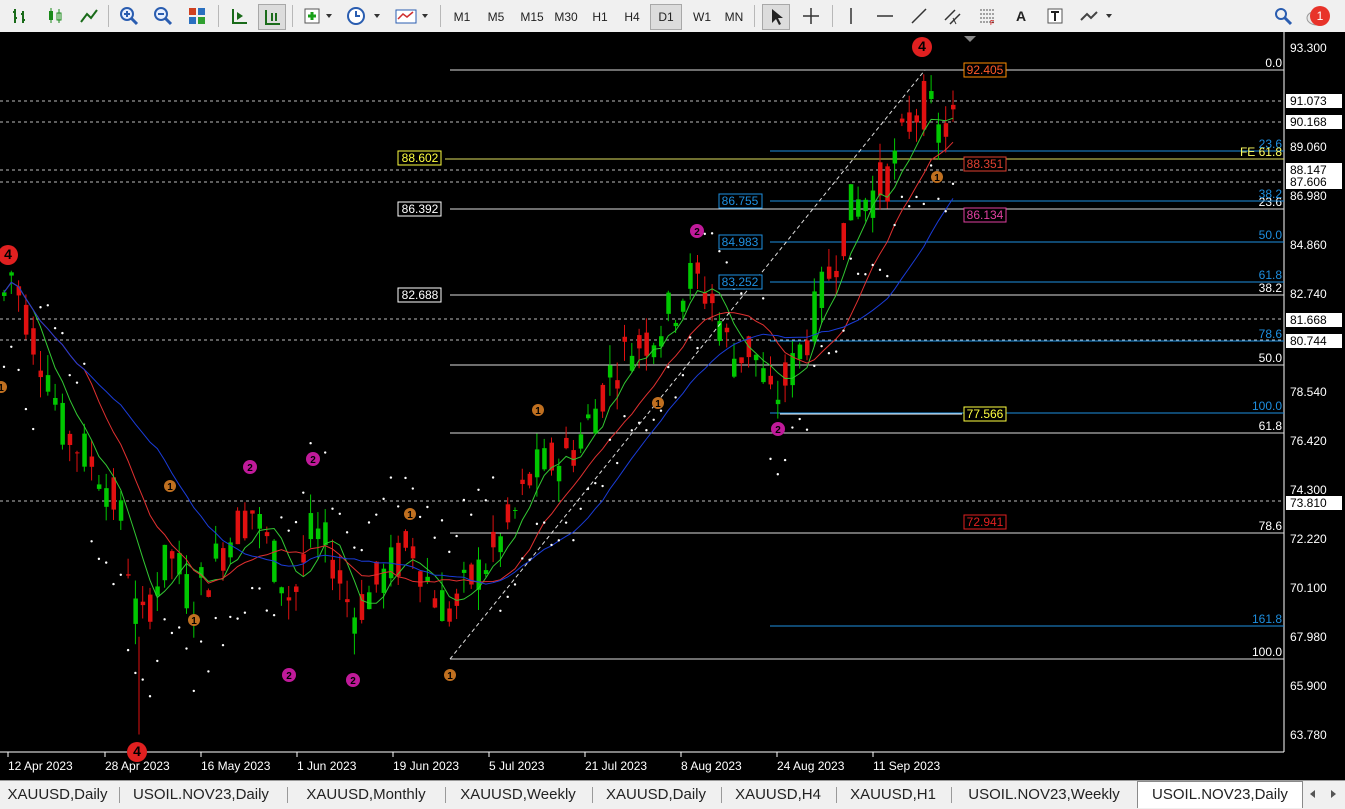  I want to click on notifications-icon: 1, so click(1322, 16).